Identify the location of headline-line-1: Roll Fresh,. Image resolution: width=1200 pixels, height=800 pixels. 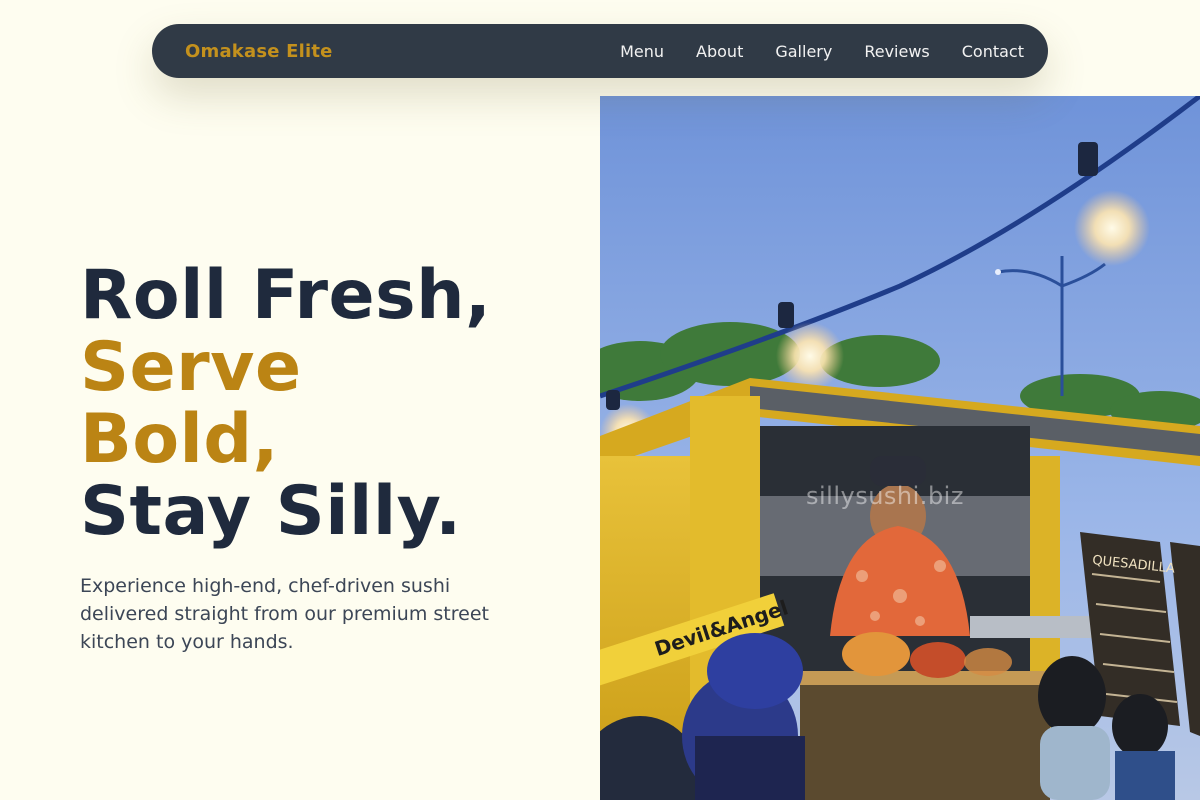
(286, 295).